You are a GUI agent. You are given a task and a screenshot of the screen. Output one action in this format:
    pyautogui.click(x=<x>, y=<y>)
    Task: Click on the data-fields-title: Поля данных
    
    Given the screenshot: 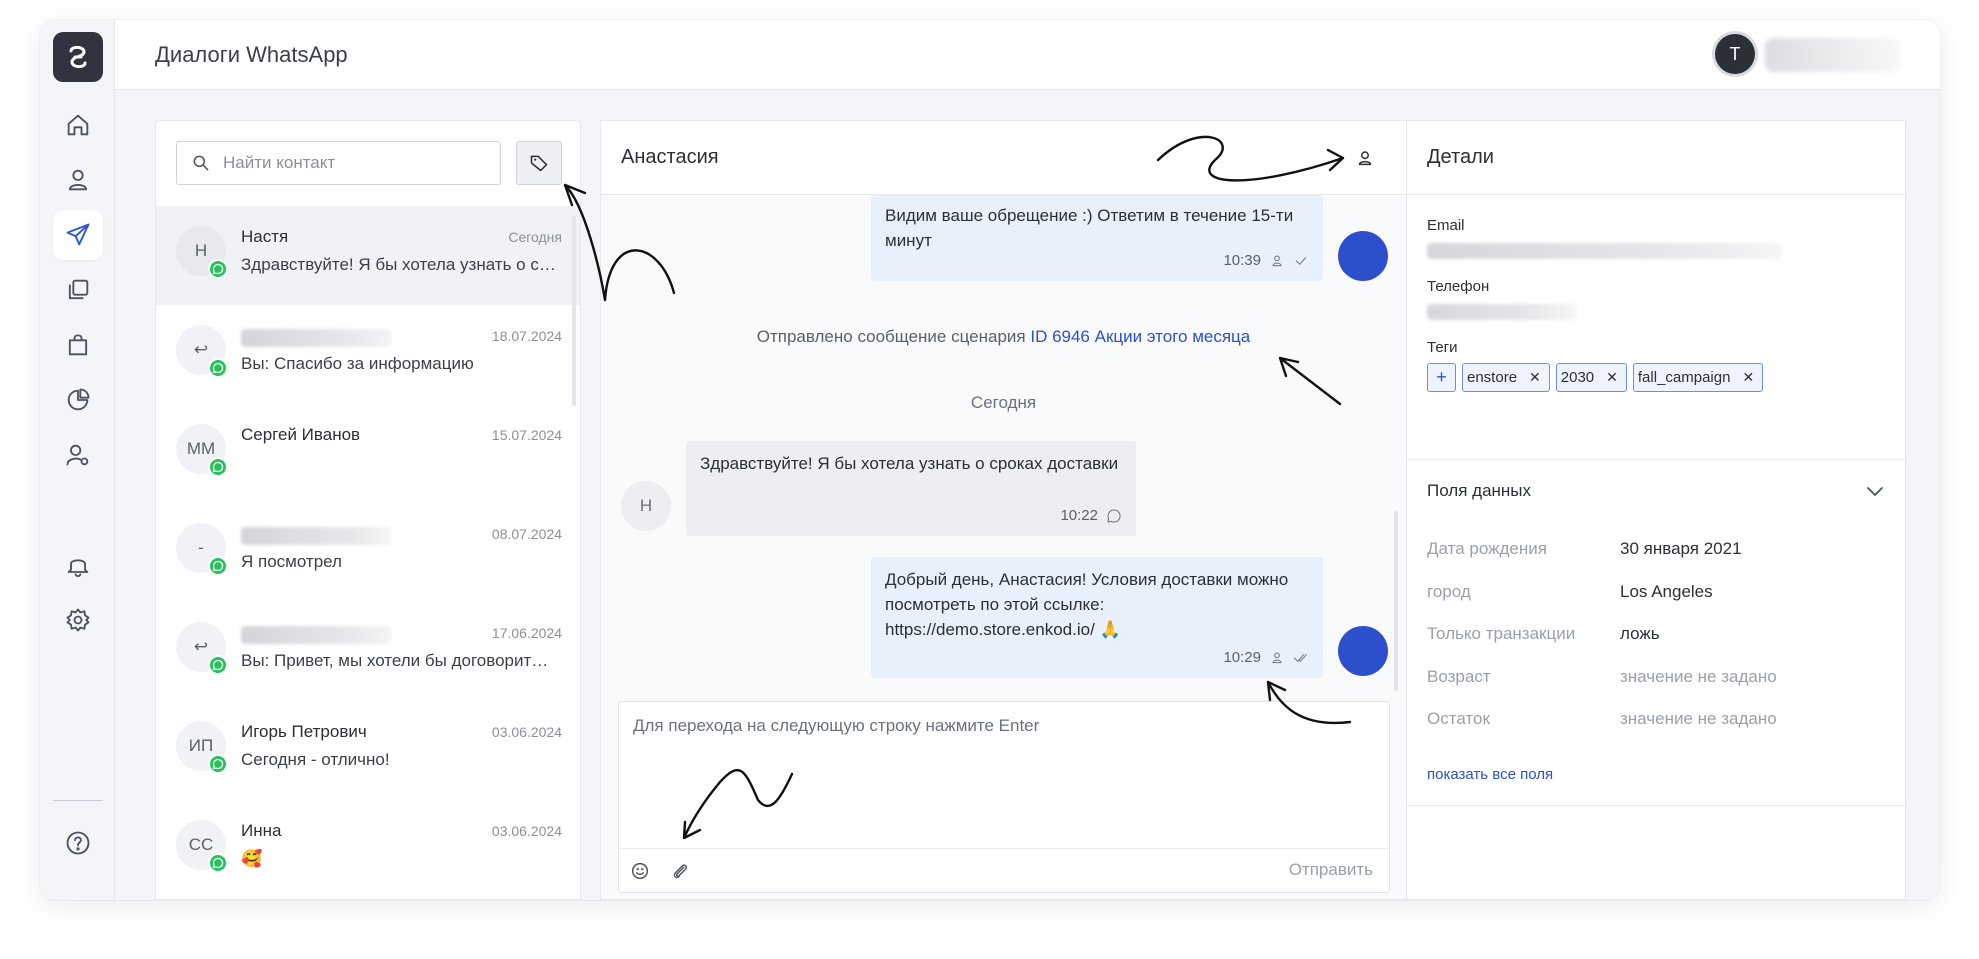 What is the action you would take?
    pyautogui.click(x=1479, y=491)
    